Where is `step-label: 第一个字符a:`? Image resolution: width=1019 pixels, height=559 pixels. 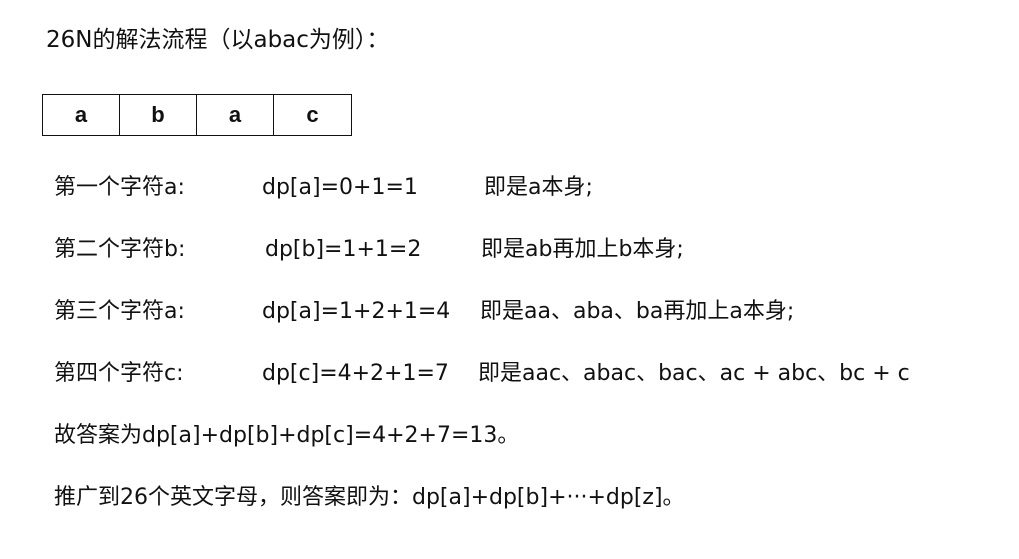
step-label: 第一个字符a: is located at coordinates (119, 187).